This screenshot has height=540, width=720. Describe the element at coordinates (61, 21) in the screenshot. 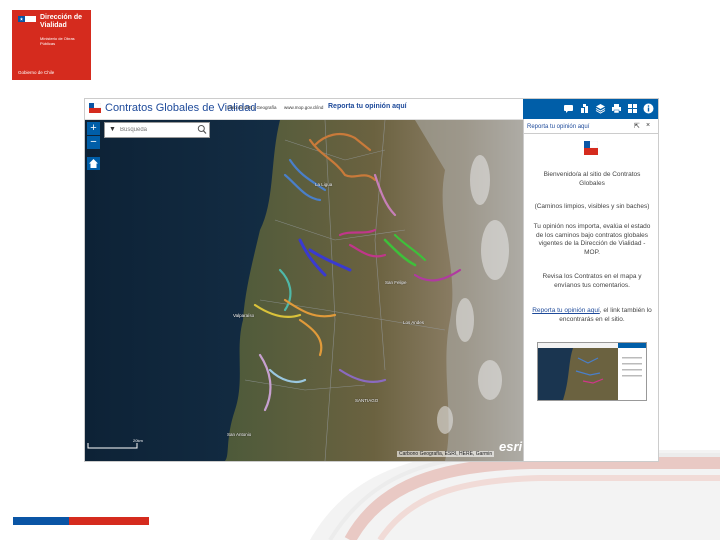

I see `org-name: Dirección de Vialidad` at that location.